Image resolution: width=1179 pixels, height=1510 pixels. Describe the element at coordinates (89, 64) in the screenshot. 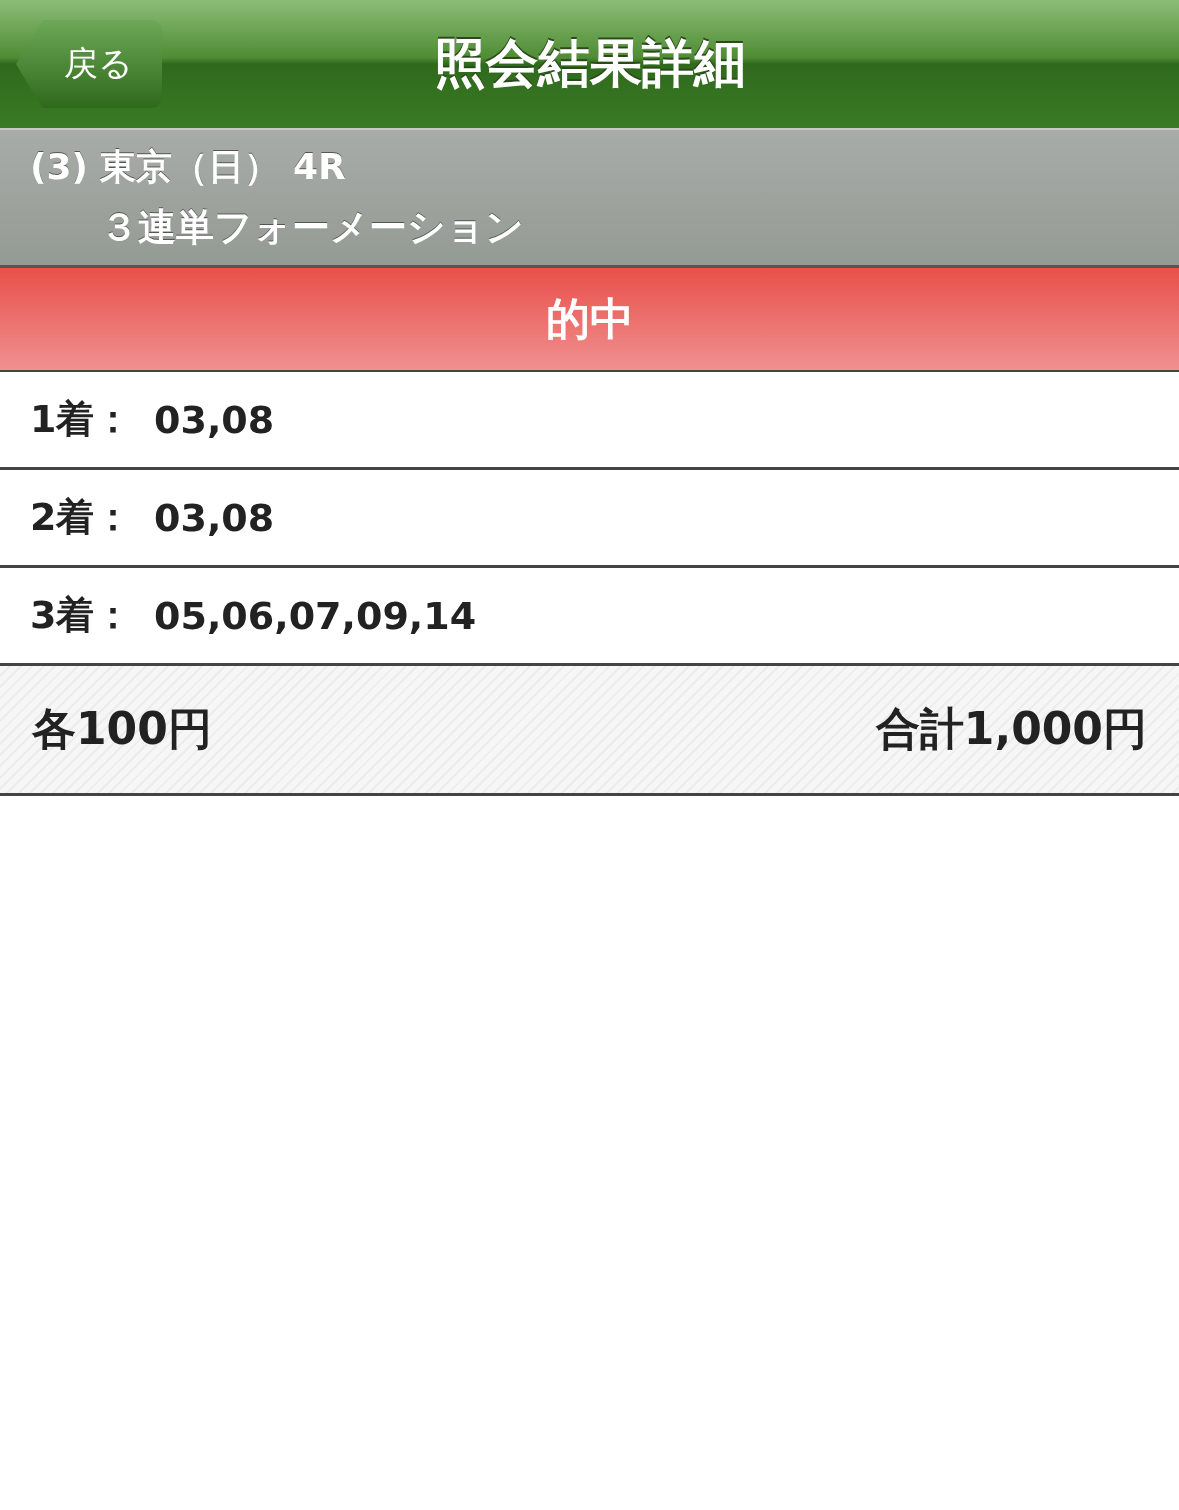

I see `back-button: 戻る` at that location.